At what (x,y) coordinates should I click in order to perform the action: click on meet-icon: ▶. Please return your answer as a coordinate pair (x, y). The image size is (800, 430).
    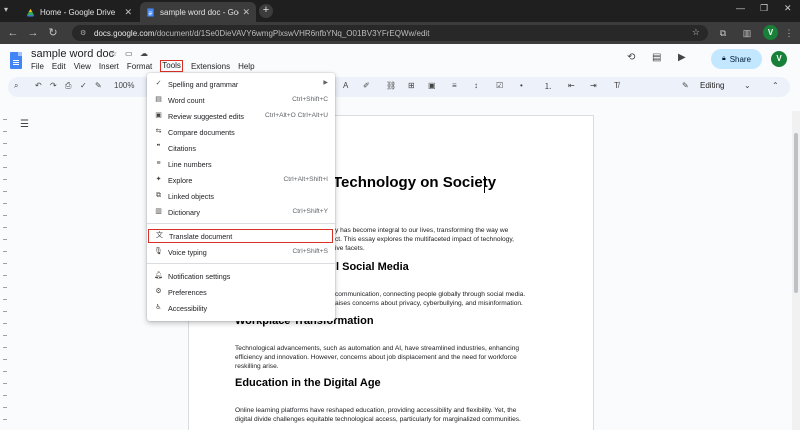
    Looking at the image, I should click on (682, 57).